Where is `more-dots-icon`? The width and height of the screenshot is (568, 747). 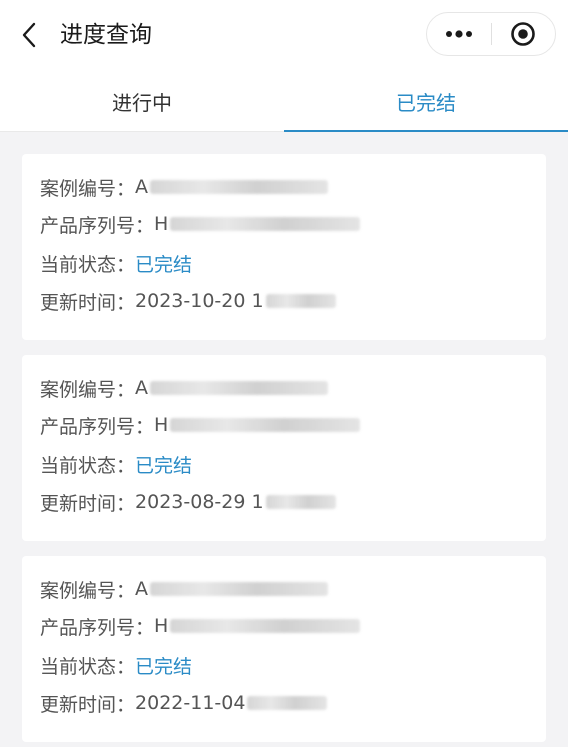 more-dots-icon is located at coordinates (458, 34).